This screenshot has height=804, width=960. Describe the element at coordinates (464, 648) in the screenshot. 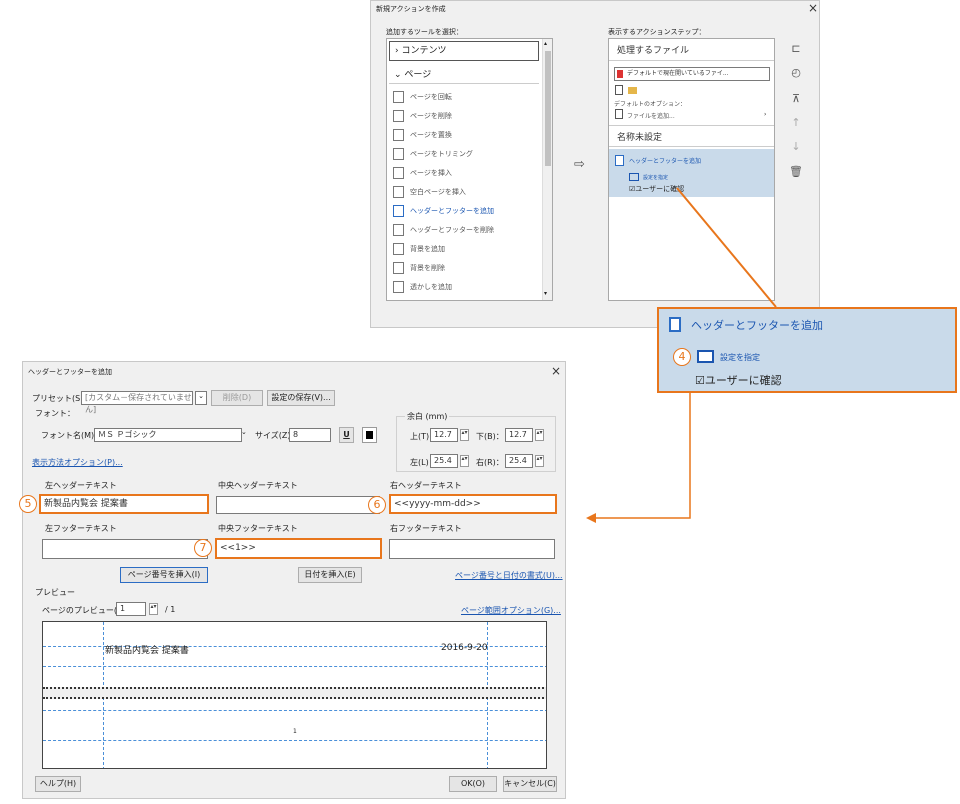

I see `preview-header-right: 2016-9-20` at that location.